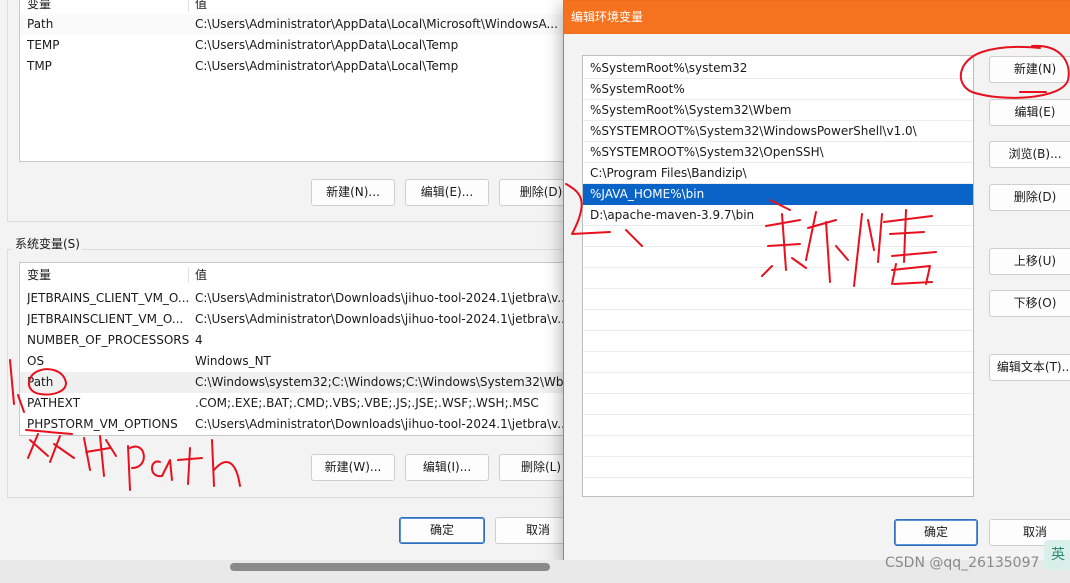 The width and height of the screenshot is (1070, 583). I want to click on path-entry: D:\apache-maven-3.9.7\bin, so click(778, 215).